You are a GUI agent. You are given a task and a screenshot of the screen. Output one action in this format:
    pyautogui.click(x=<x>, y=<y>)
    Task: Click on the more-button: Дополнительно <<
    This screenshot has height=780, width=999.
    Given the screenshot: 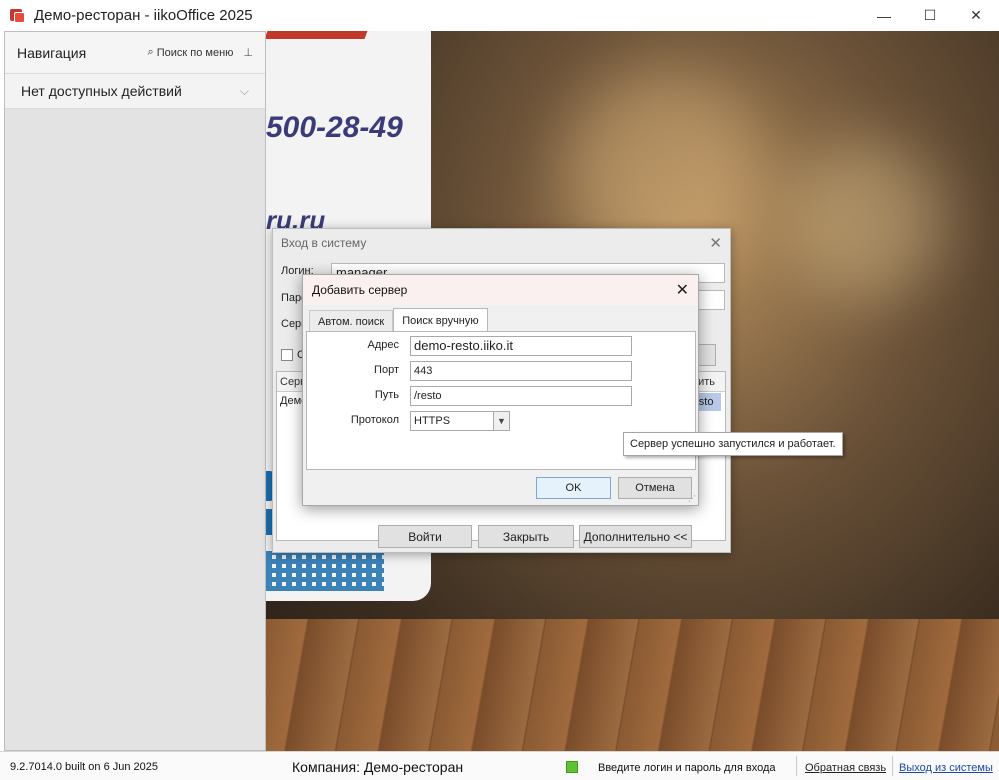 What is the action you would take?
    pyautogui.click(x=635, y=536)
    